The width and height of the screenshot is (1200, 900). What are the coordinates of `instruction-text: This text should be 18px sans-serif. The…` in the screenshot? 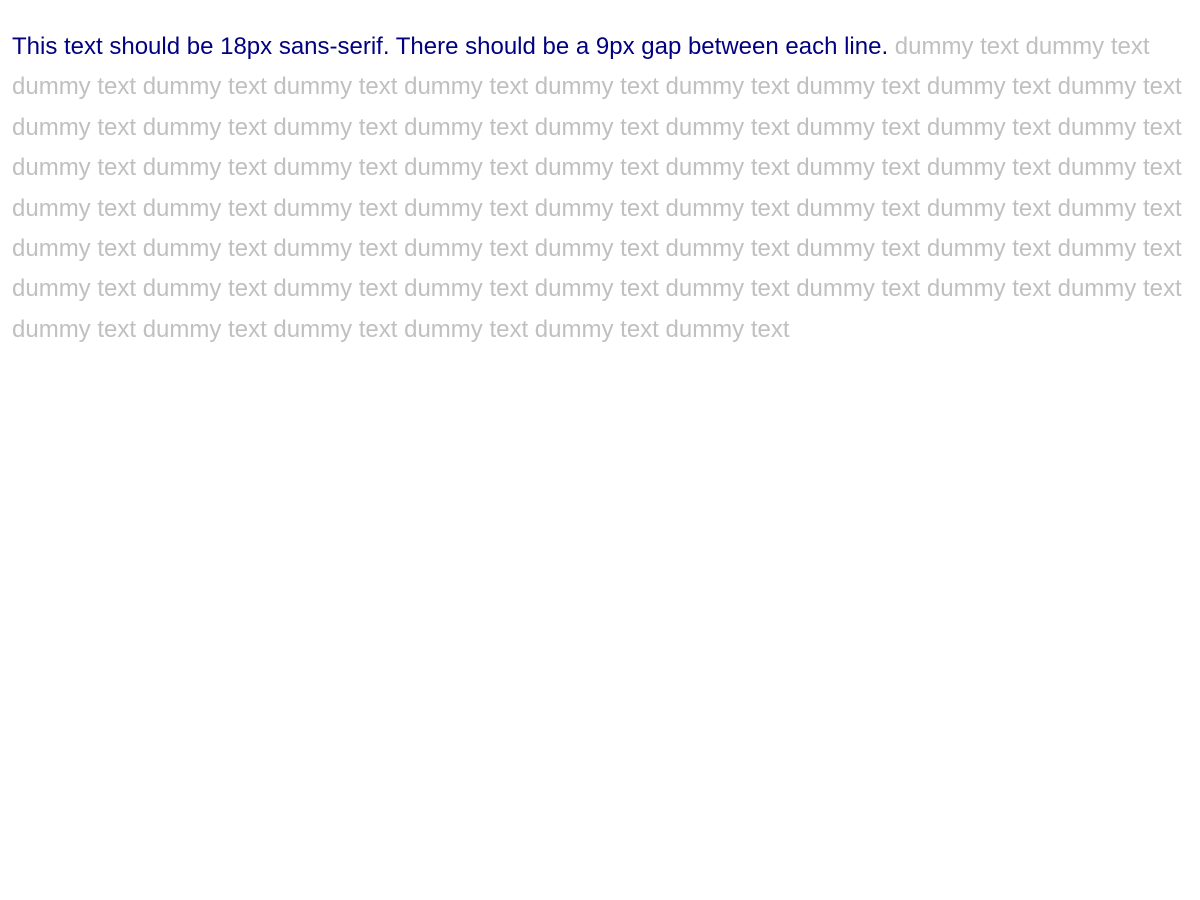 It's located at (450, 46).